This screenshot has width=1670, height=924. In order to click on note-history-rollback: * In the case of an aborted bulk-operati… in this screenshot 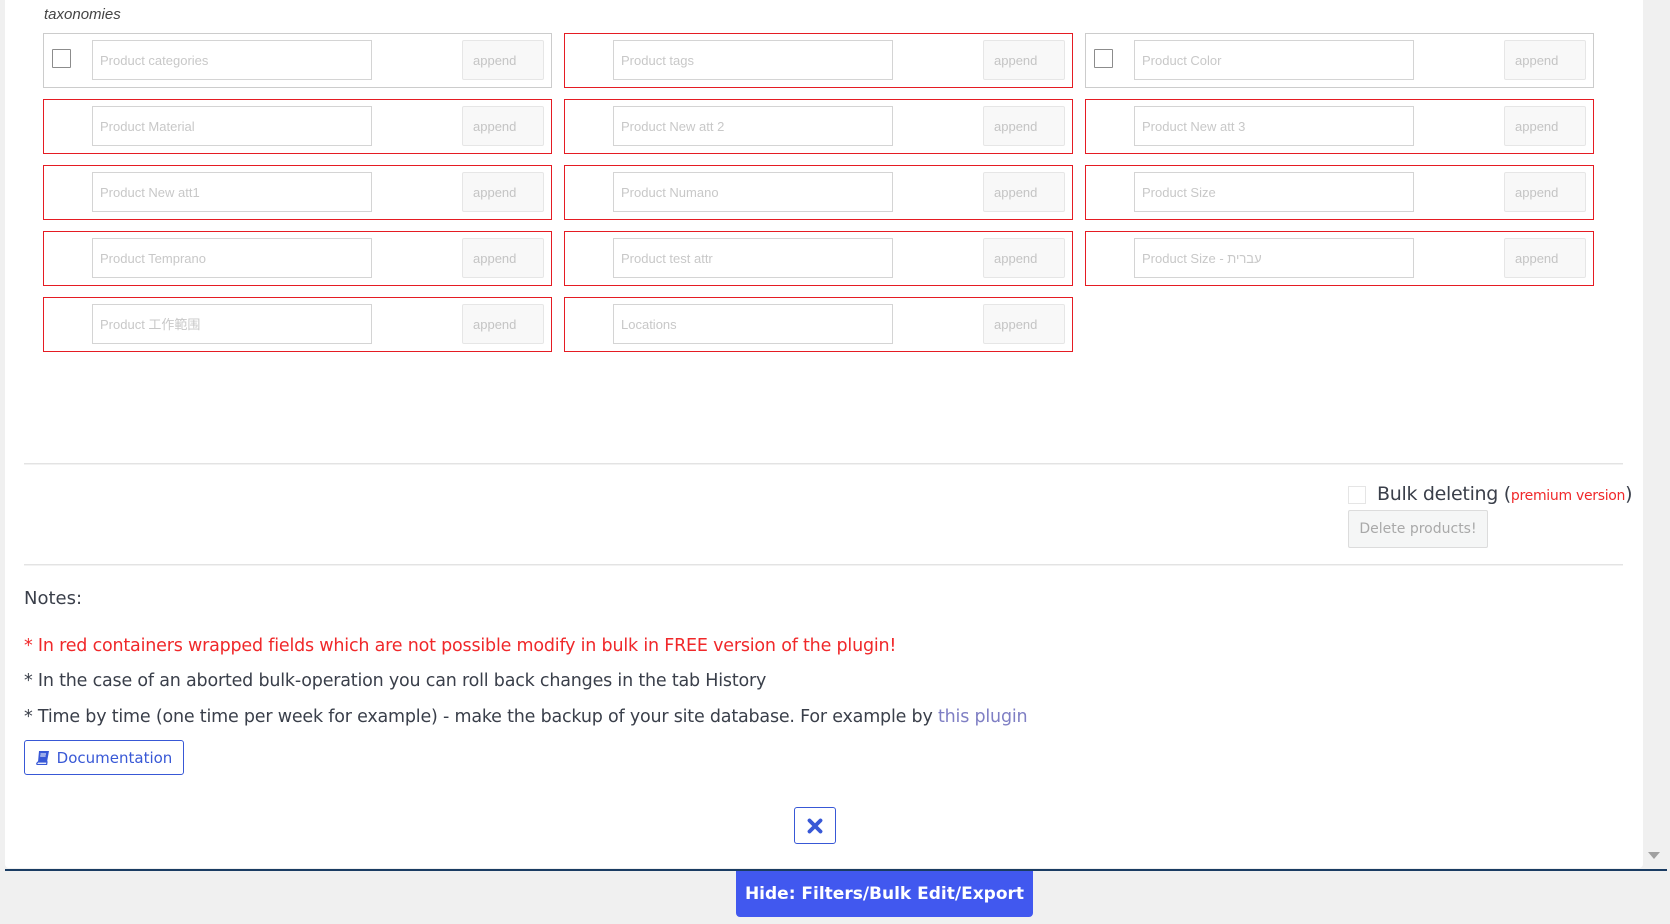, I will do `click(395, 681)`.